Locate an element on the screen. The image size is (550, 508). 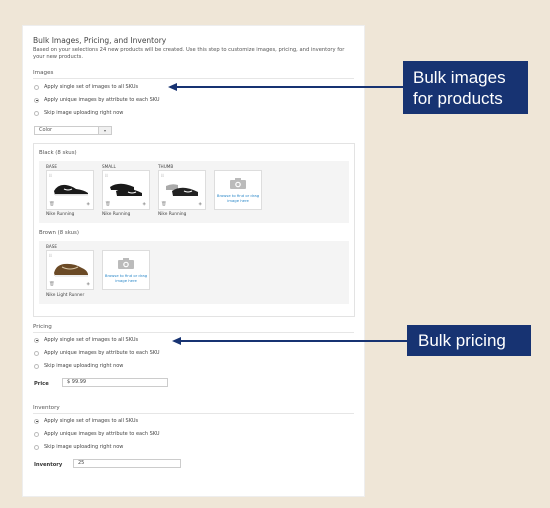
callout-bulk-pricing: Bulk pricing is located at coordinates (469, 340).